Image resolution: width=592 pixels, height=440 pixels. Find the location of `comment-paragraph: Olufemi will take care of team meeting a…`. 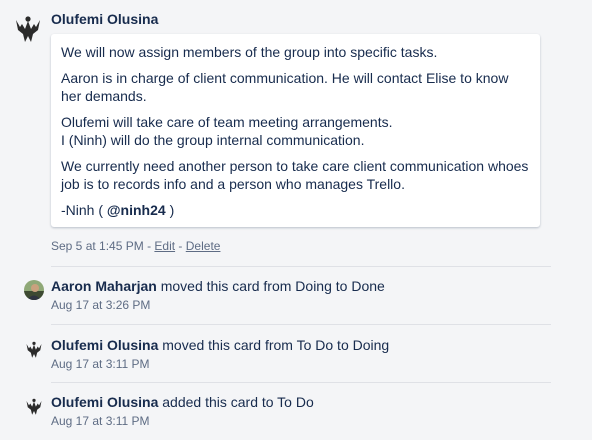

comment-paragraph: Olufemi will take care of team meeting a… is located at coordinates (227, 122).